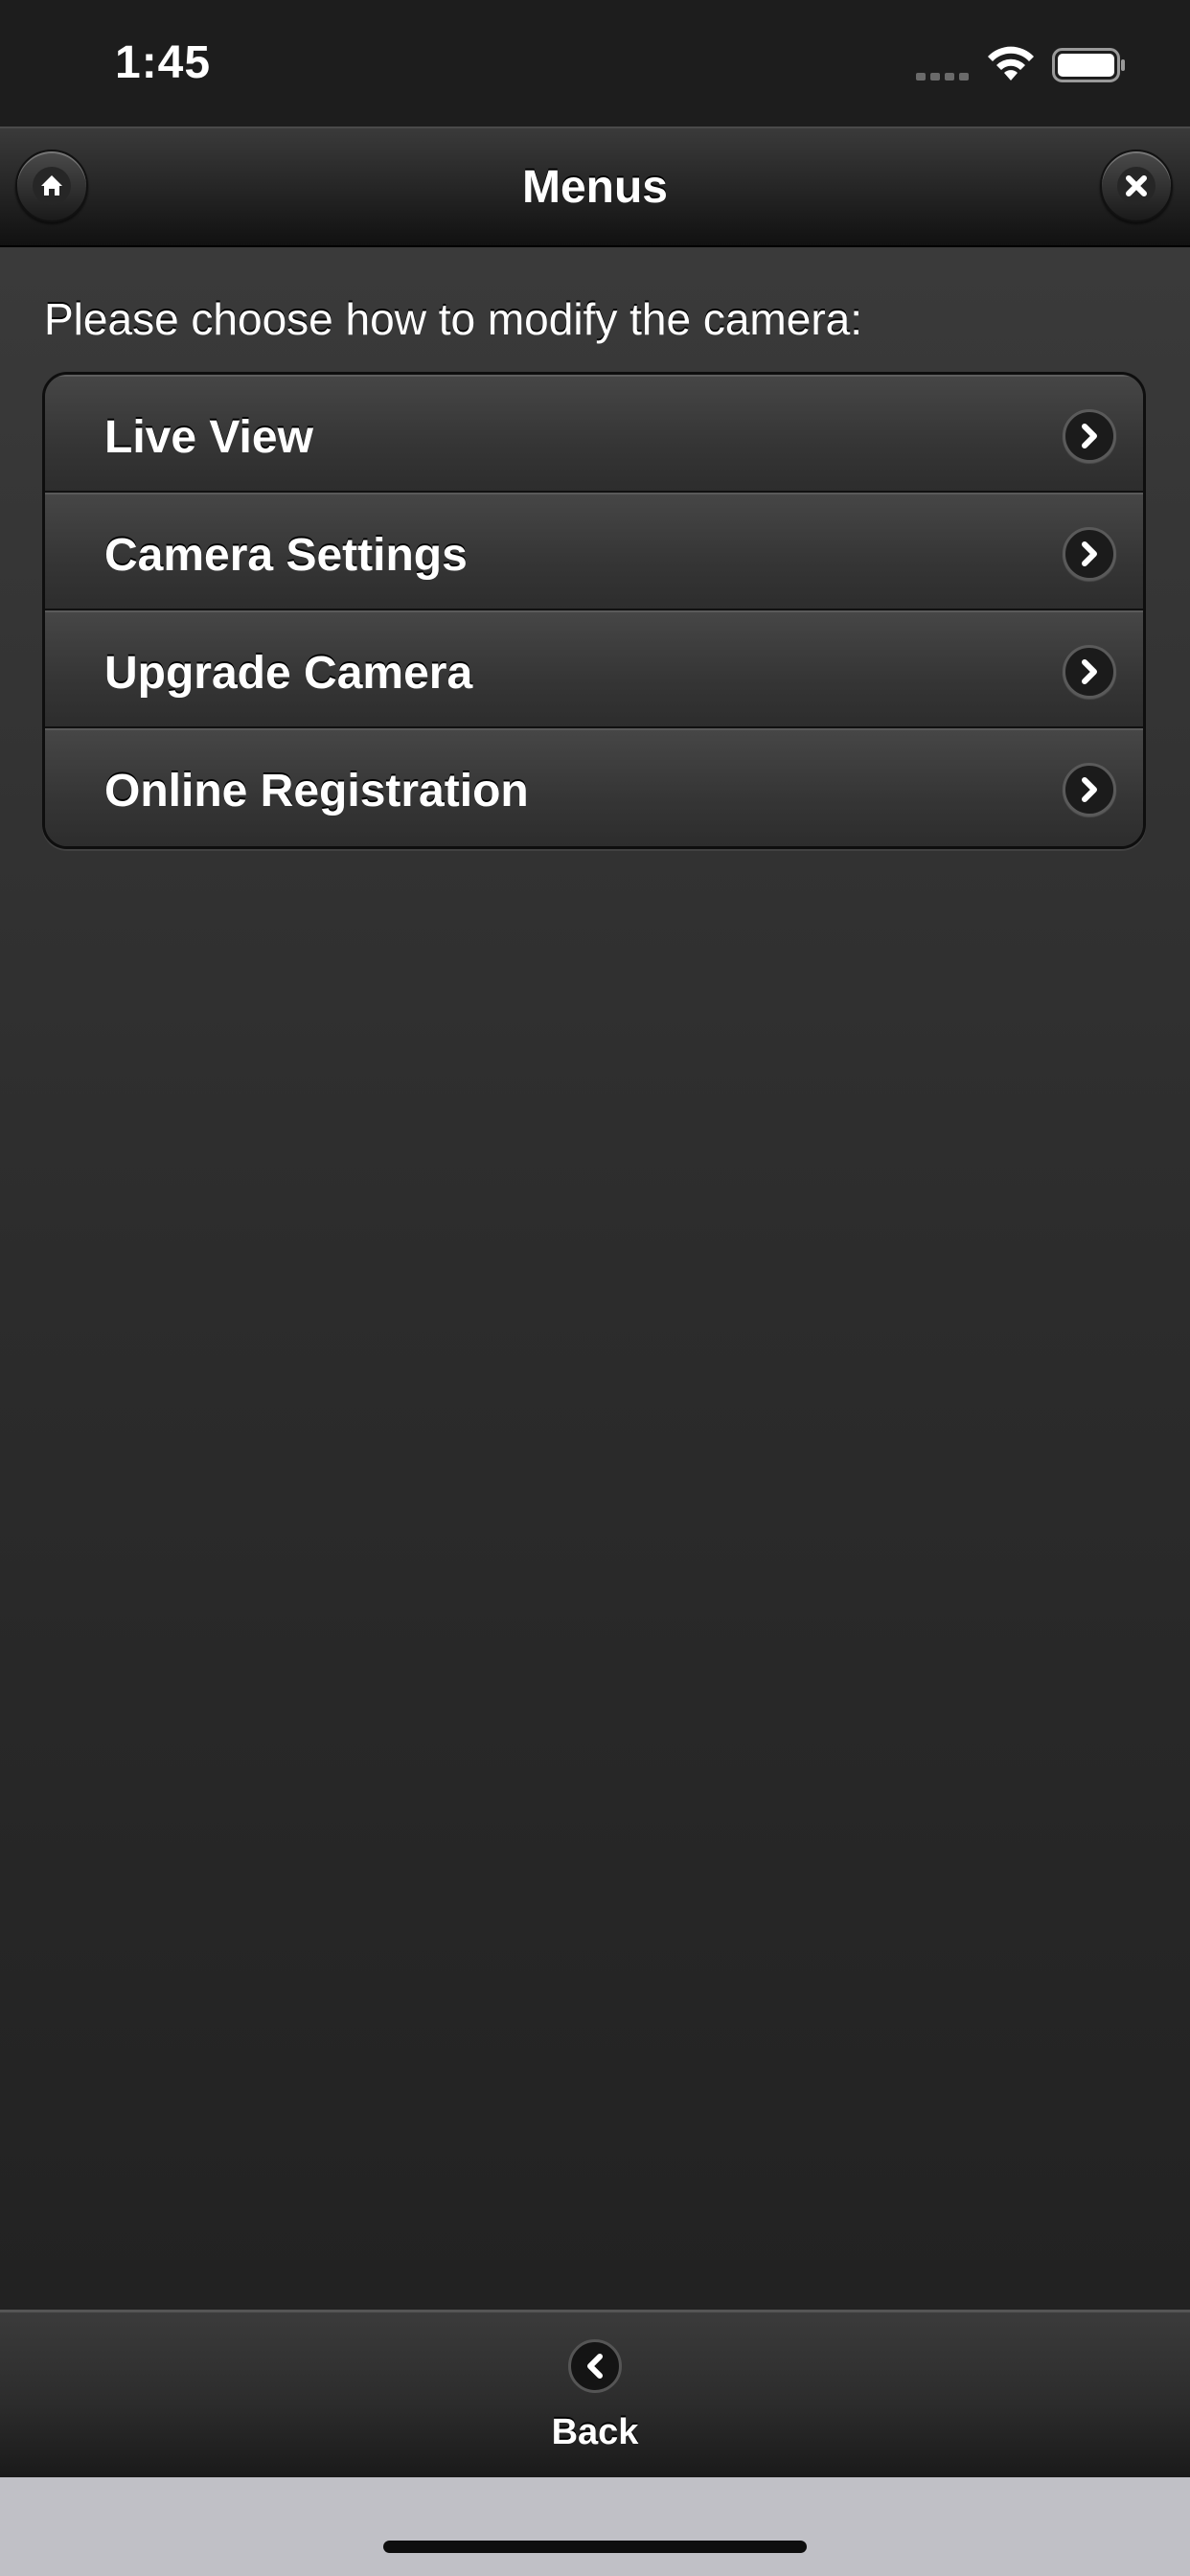 This screenshot has width=1190, height=2576. I want to click on cellular-signal-icon, so click(943, 76).